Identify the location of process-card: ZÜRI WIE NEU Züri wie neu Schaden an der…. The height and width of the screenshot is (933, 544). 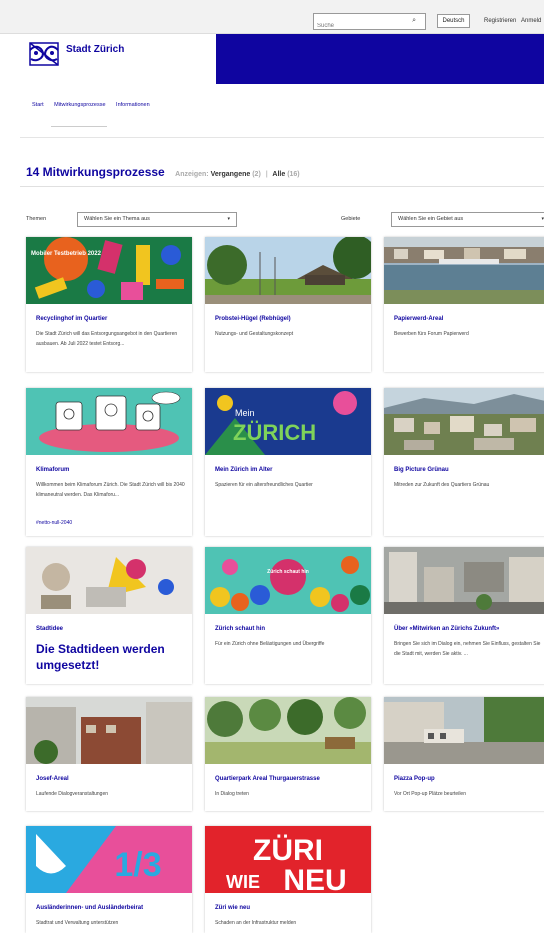
(288, 879).